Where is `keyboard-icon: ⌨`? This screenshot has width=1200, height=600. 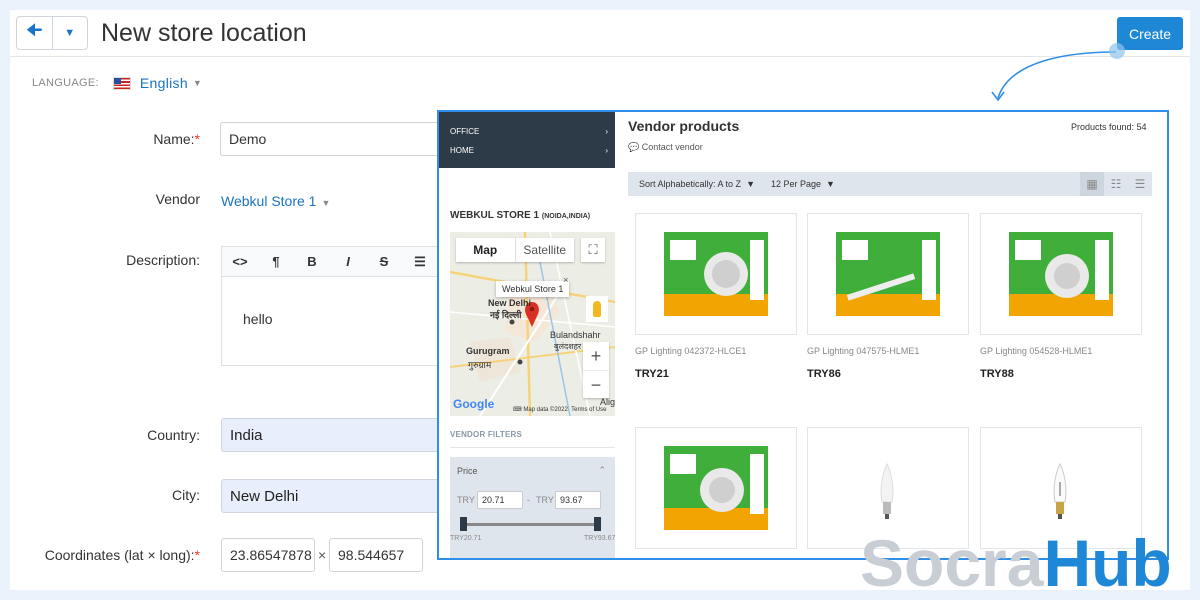
keyboard-icon: ⌨ is located at coordinates (517, 410).